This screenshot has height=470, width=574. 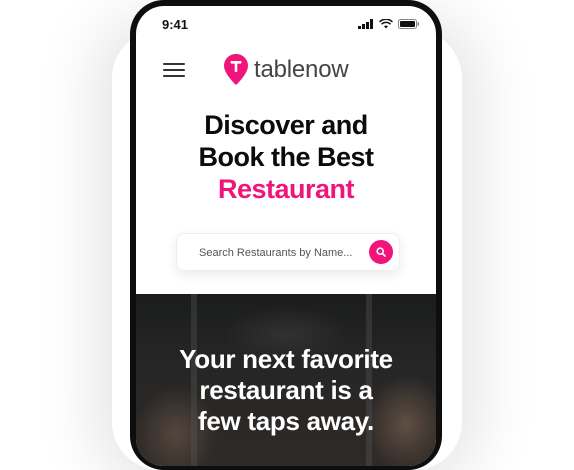 I want to click on search-bar, so click(x=288, y=252).